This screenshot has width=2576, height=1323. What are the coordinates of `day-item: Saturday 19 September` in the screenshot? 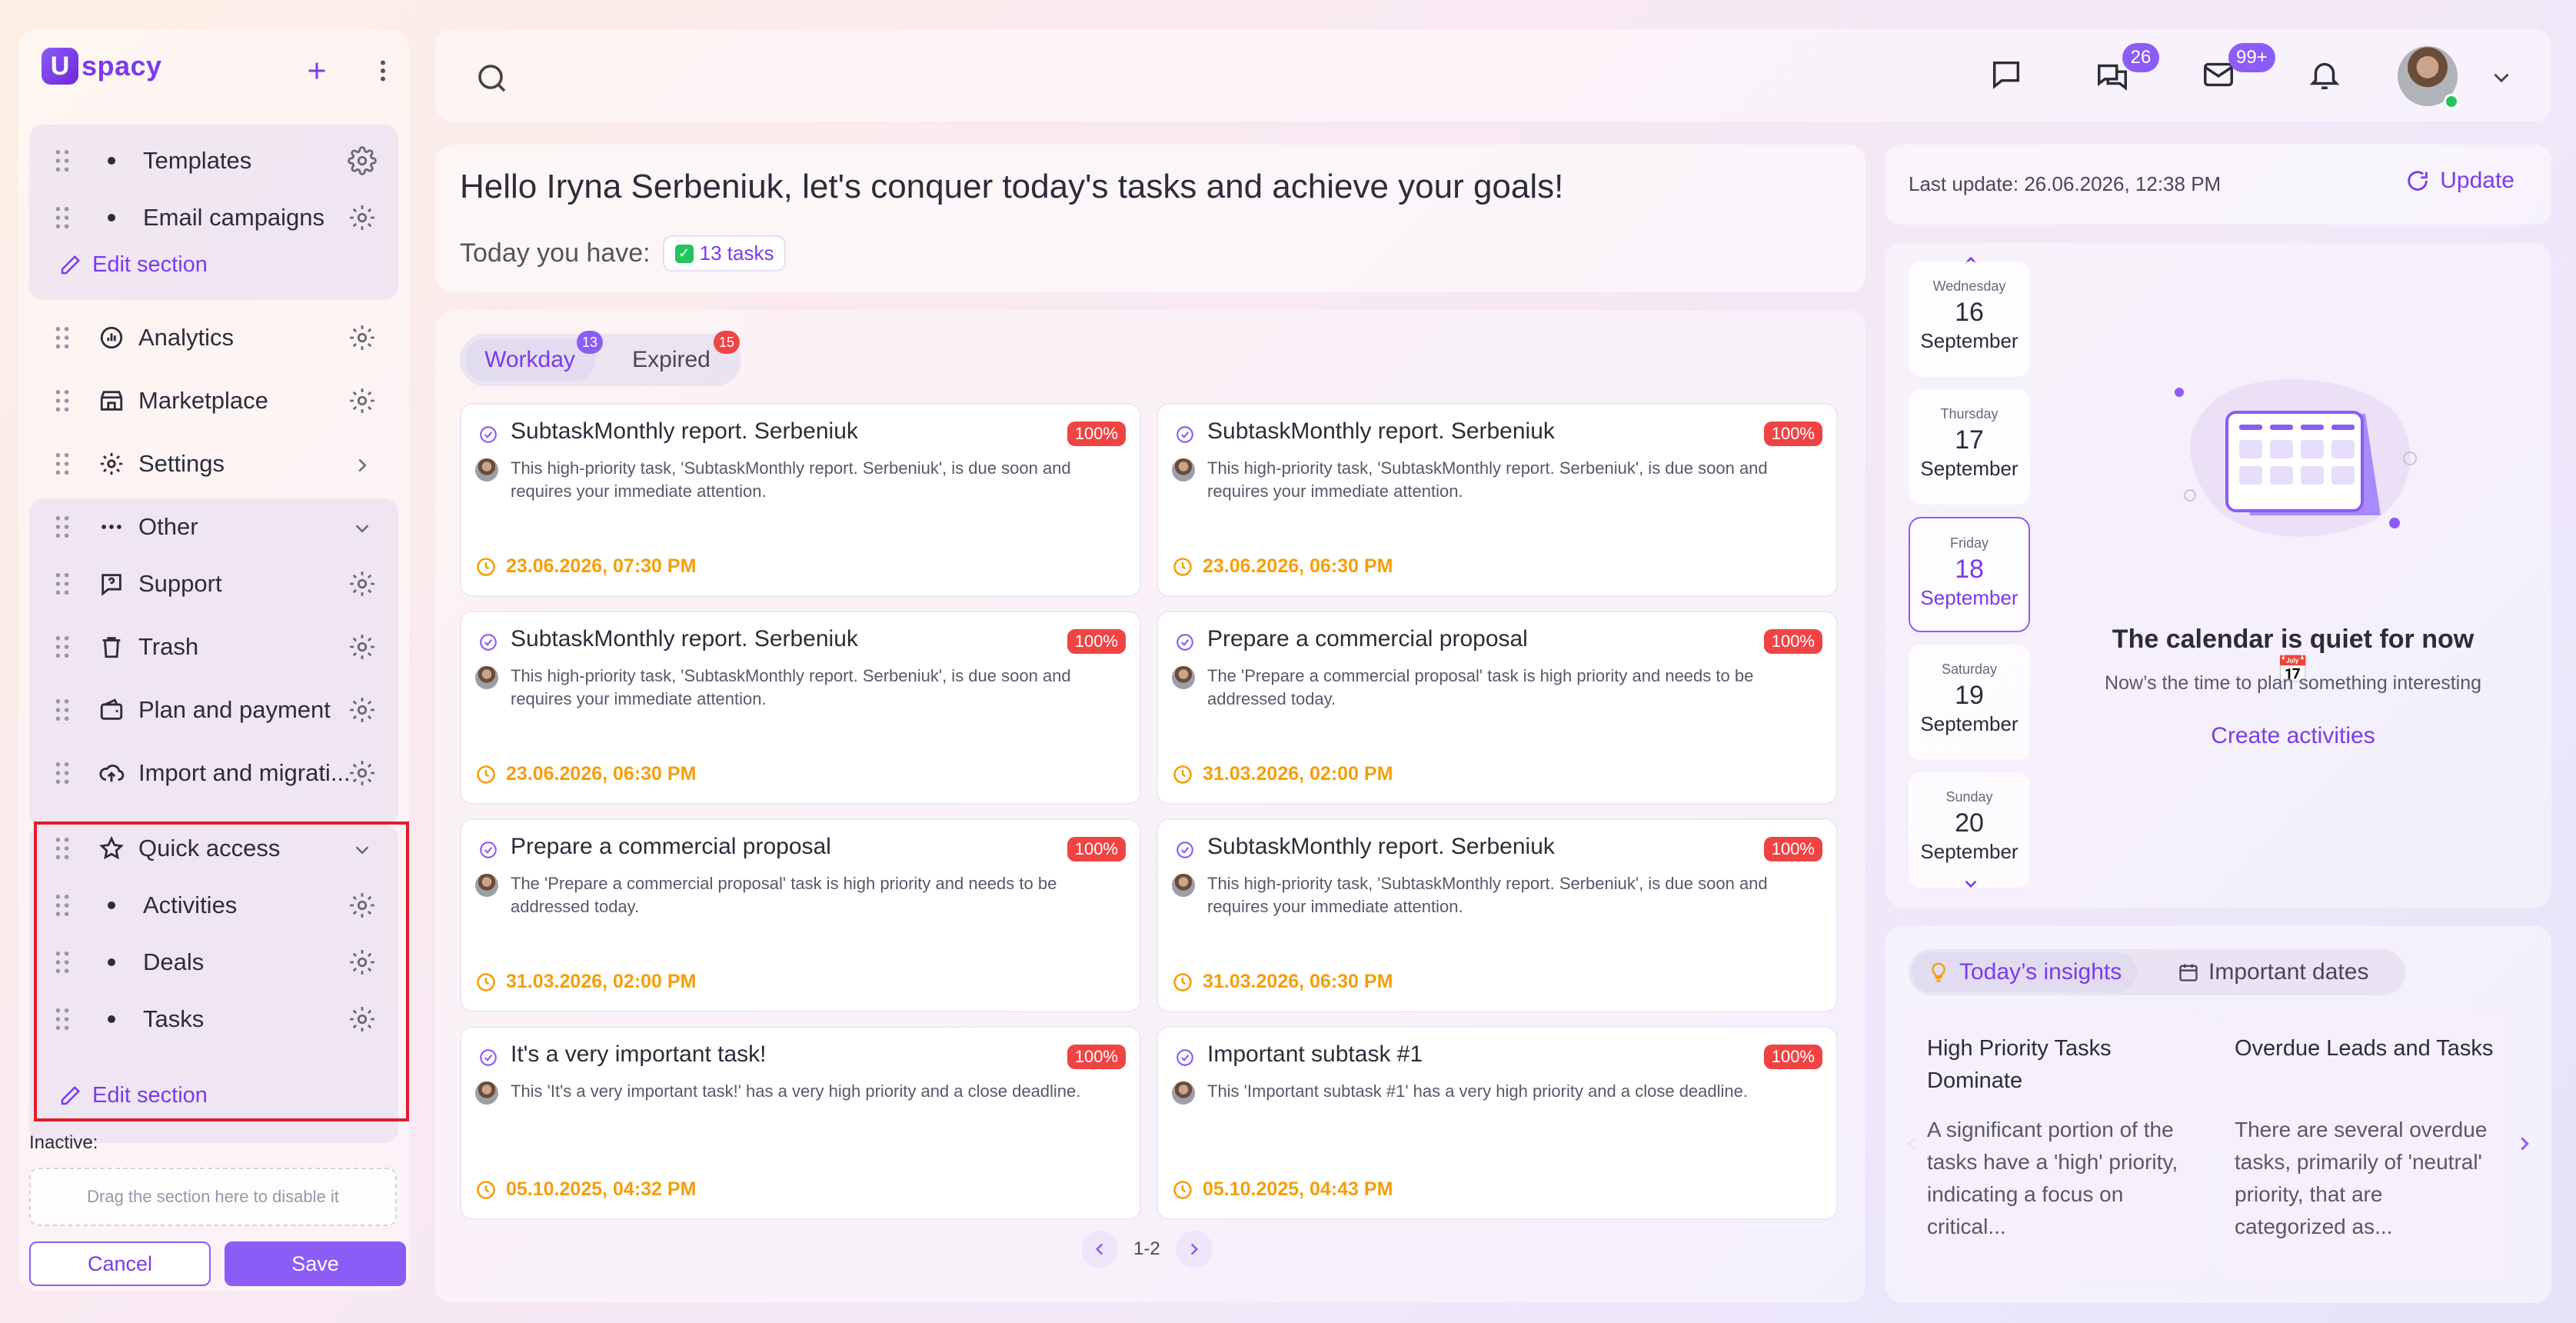 It's located at (1970, 702).